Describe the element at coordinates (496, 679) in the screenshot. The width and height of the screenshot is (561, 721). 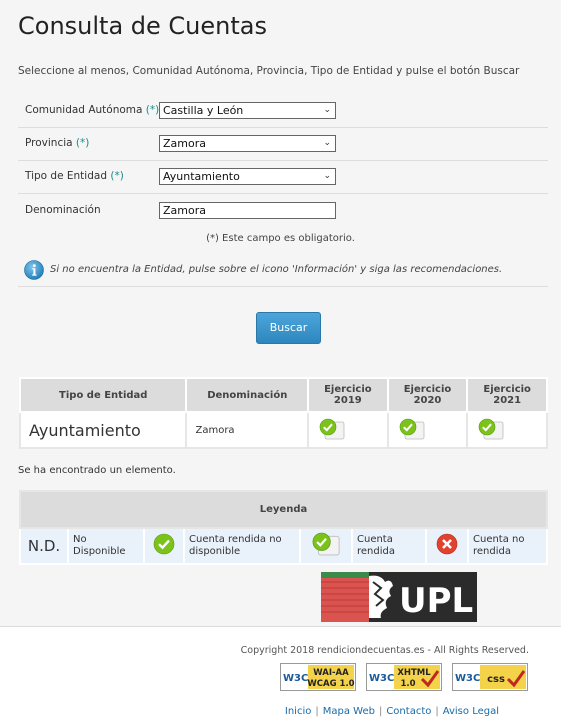
I see `svg-text: css` at that location.